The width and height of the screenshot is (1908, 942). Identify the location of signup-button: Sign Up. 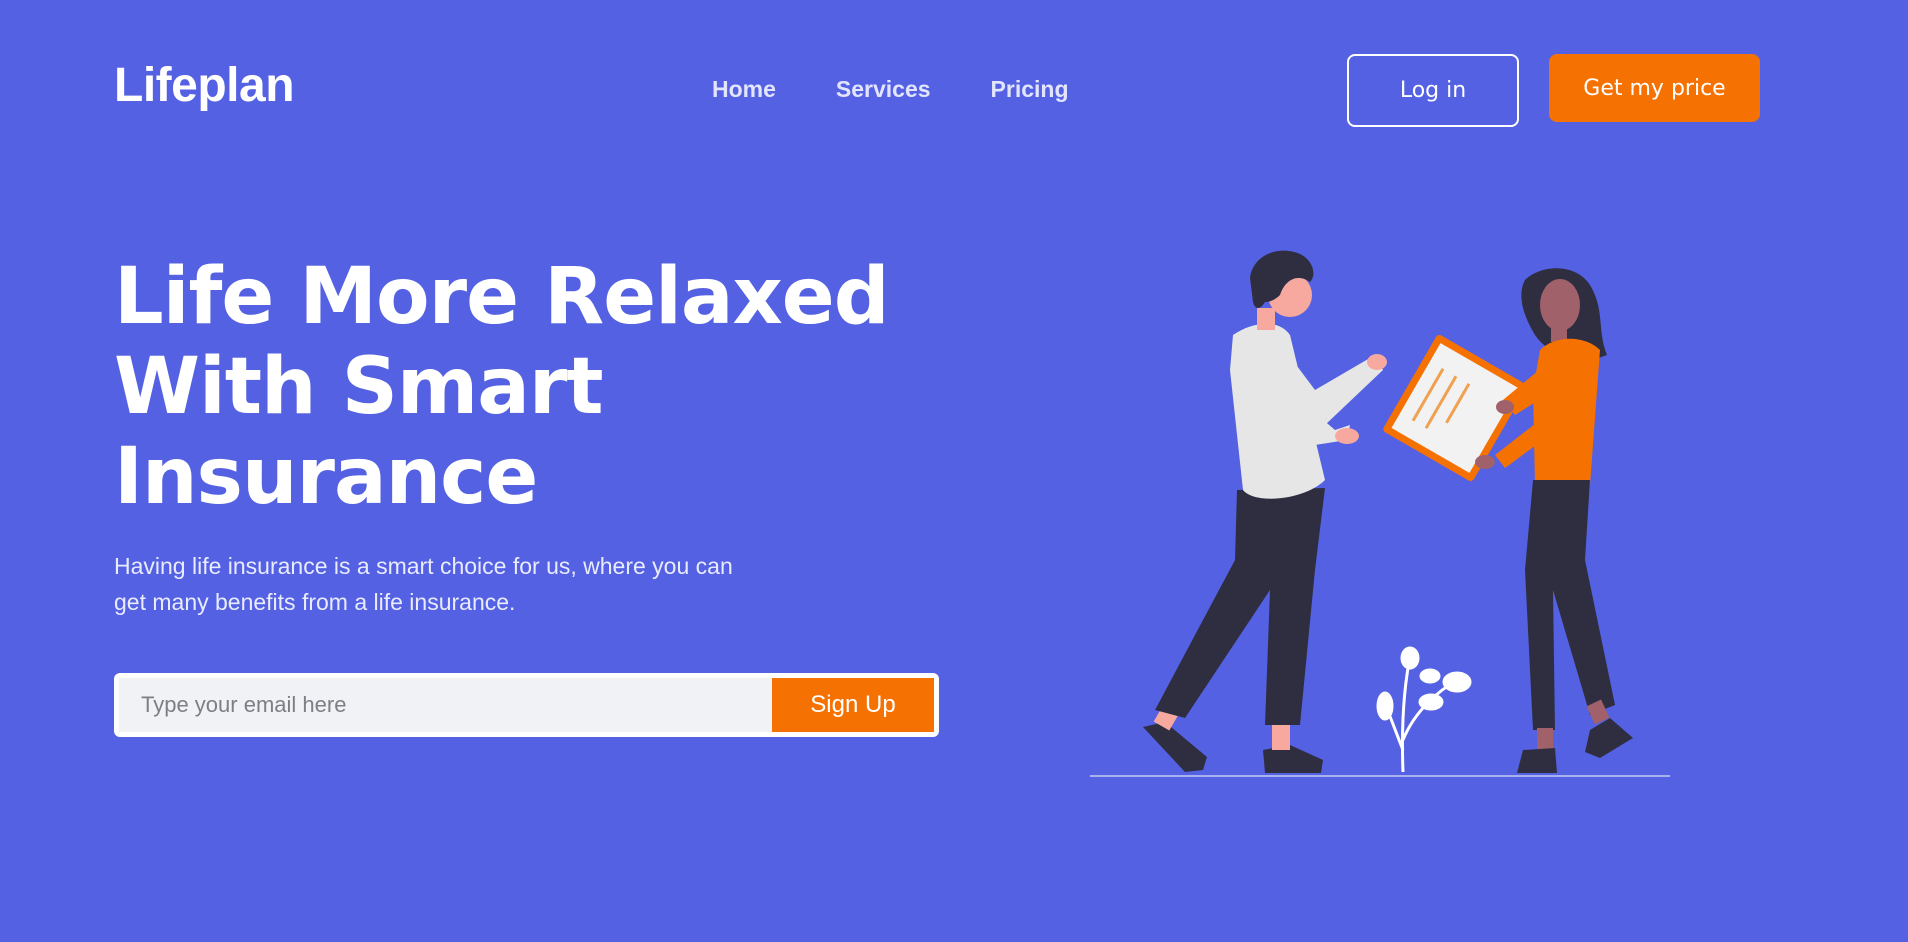
(853, 705).